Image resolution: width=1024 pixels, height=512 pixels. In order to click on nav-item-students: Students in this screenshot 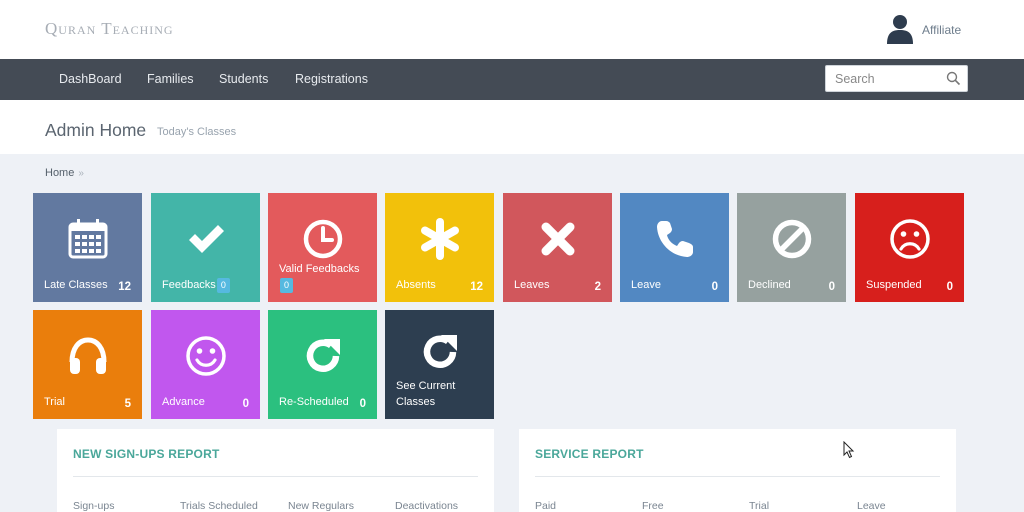, I will do `click(243, 79)`.